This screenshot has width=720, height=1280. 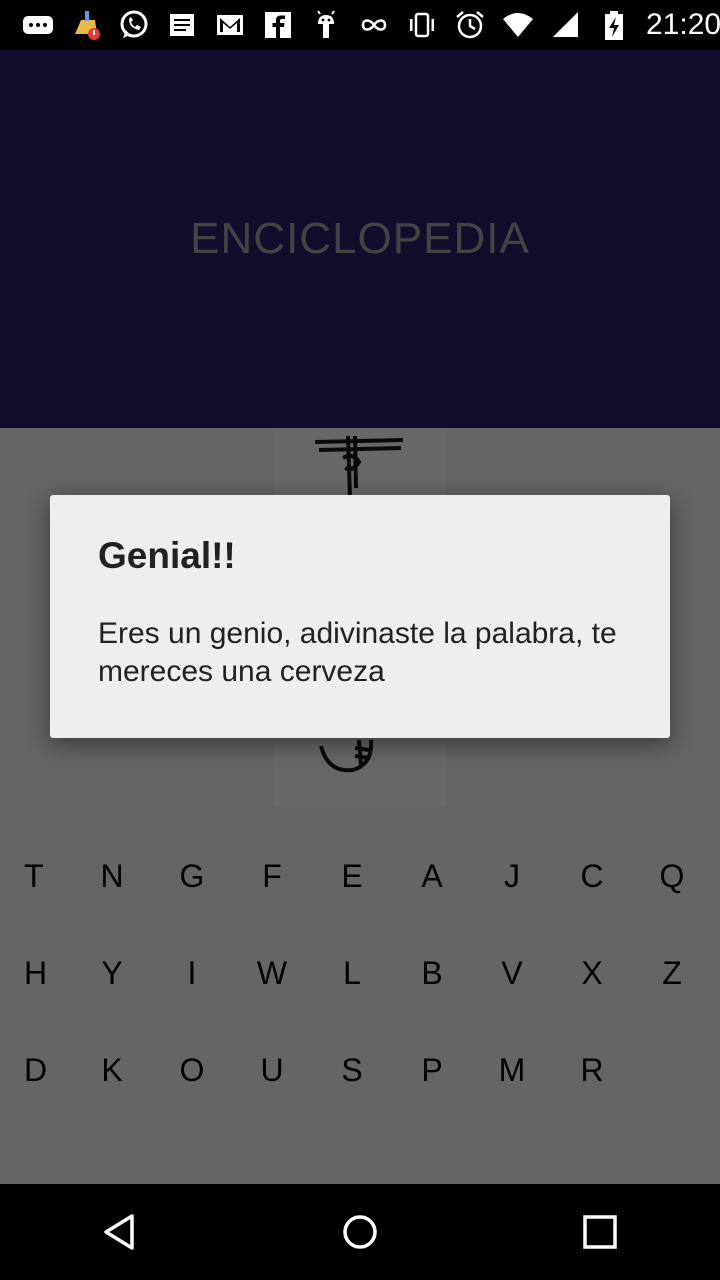 What do you see at coordinates (134, 25) in the screenshot?
I see `whatsapp-icon` at bounding box center [134, 25].